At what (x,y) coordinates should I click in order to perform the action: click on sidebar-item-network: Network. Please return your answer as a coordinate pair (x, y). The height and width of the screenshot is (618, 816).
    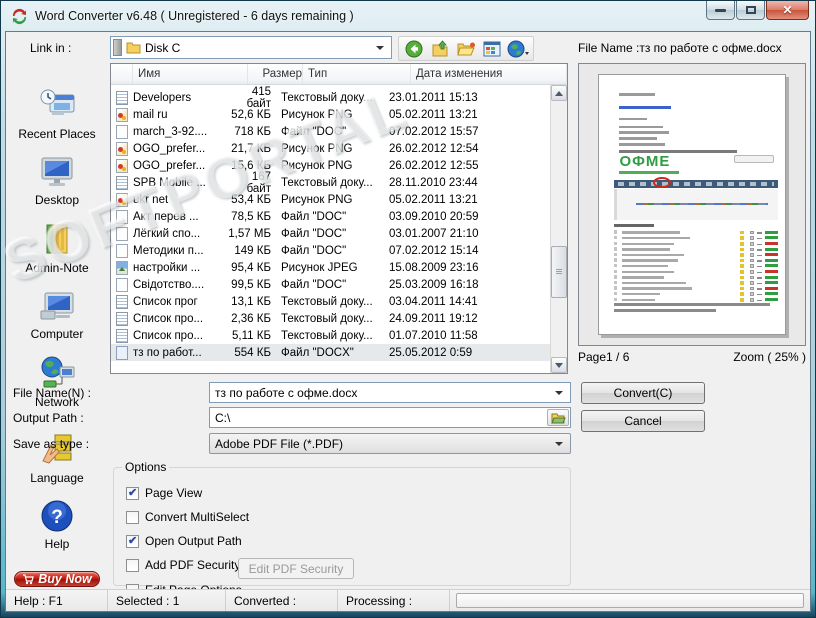
    Looking at the image, I should click on (57, 382).